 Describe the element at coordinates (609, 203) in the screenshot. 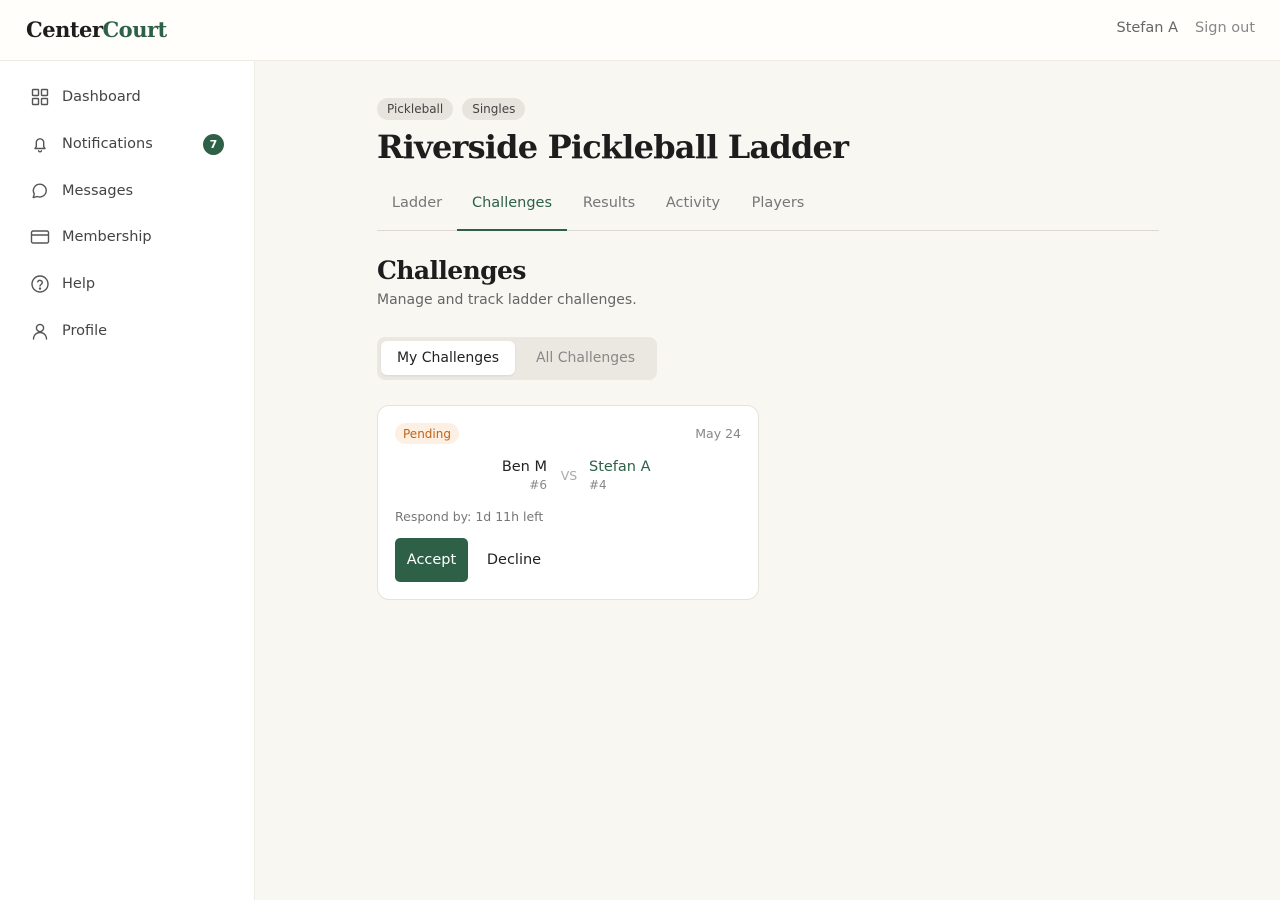

I see `tab-results: Results` at that location.